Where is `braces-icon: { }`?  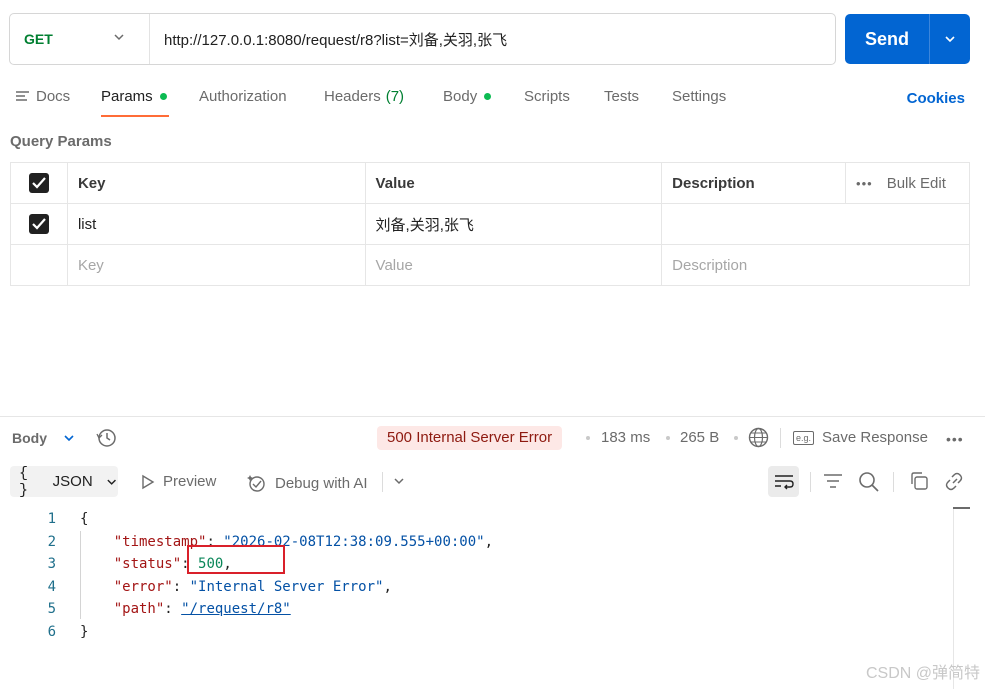 braces-icon: { } is located at coordinates (24, 481).